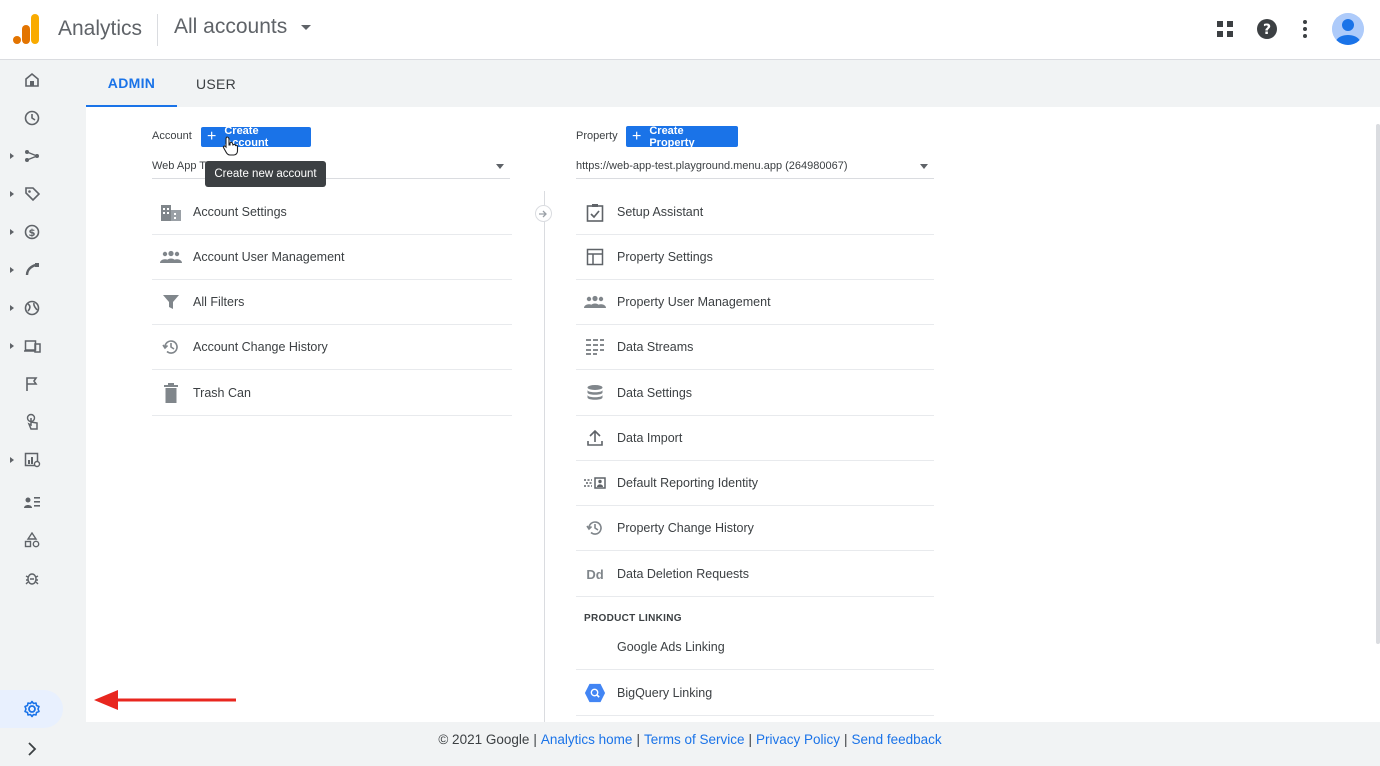 The image size is (1380, 766). Describe the element at coordinates (633, 618) in the screenshot. I see `product-linking-heading: PRODUCT LINKING` at that location.